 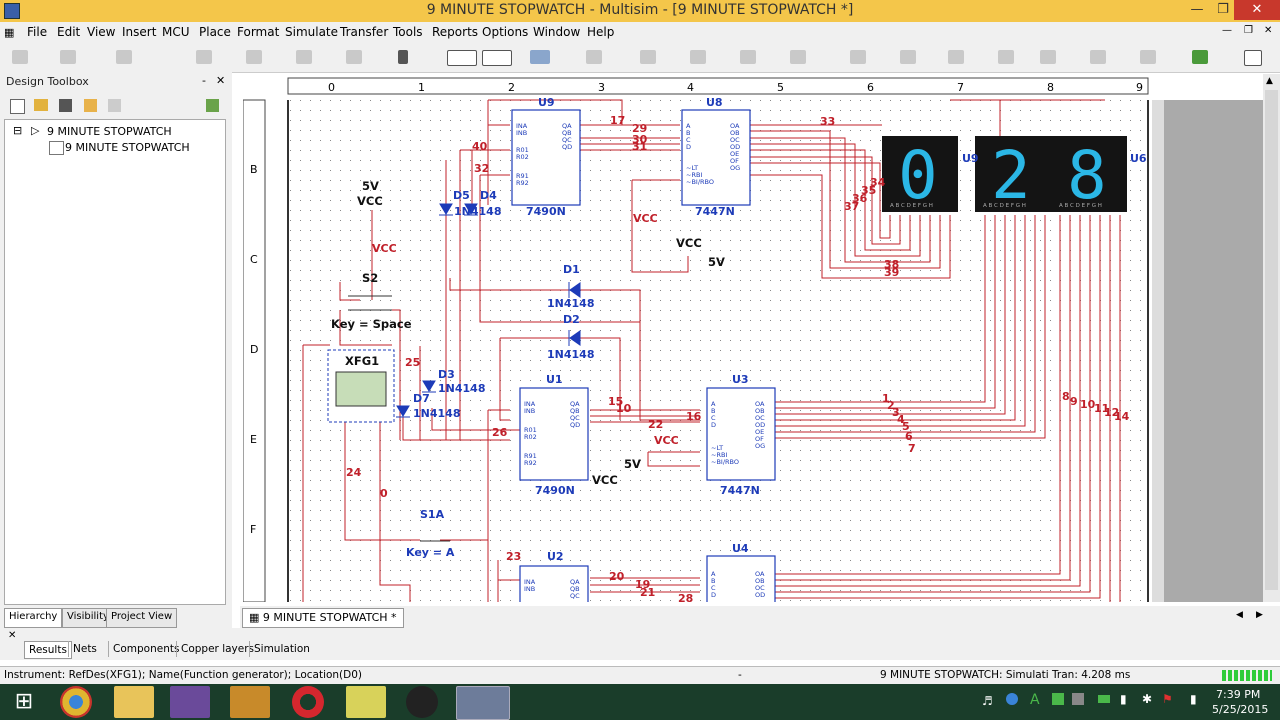 I want to click on refresh-icon, so click(x=212, y=105).